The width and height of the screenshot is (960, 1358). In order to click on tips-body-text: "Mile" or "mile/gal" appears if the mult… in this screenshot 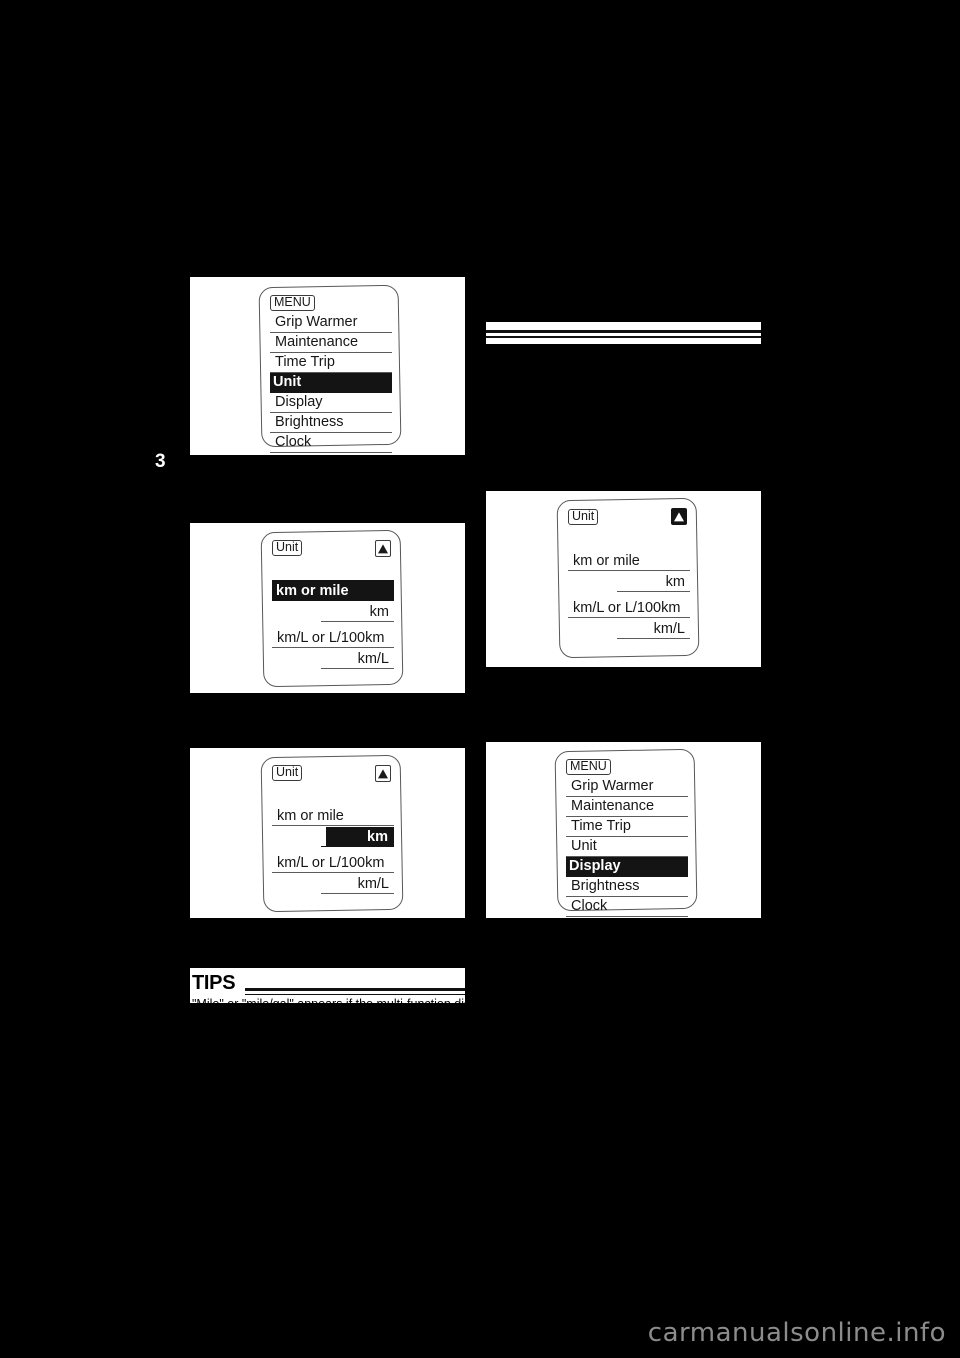, I will do `click(328, 1000)`.